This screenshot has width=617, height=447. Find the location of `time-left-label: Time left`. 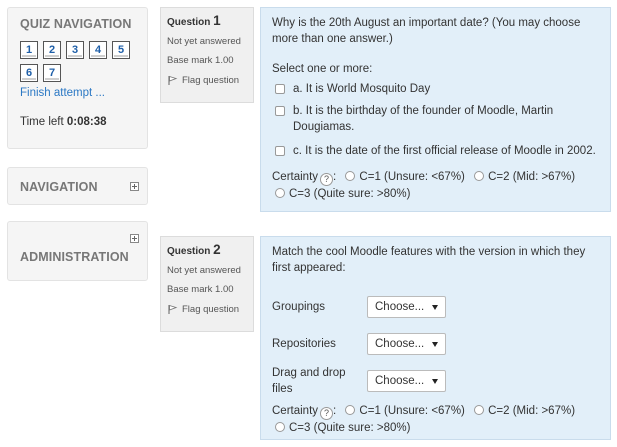

time-left-label: Time left is located at coordinates (42, 122).